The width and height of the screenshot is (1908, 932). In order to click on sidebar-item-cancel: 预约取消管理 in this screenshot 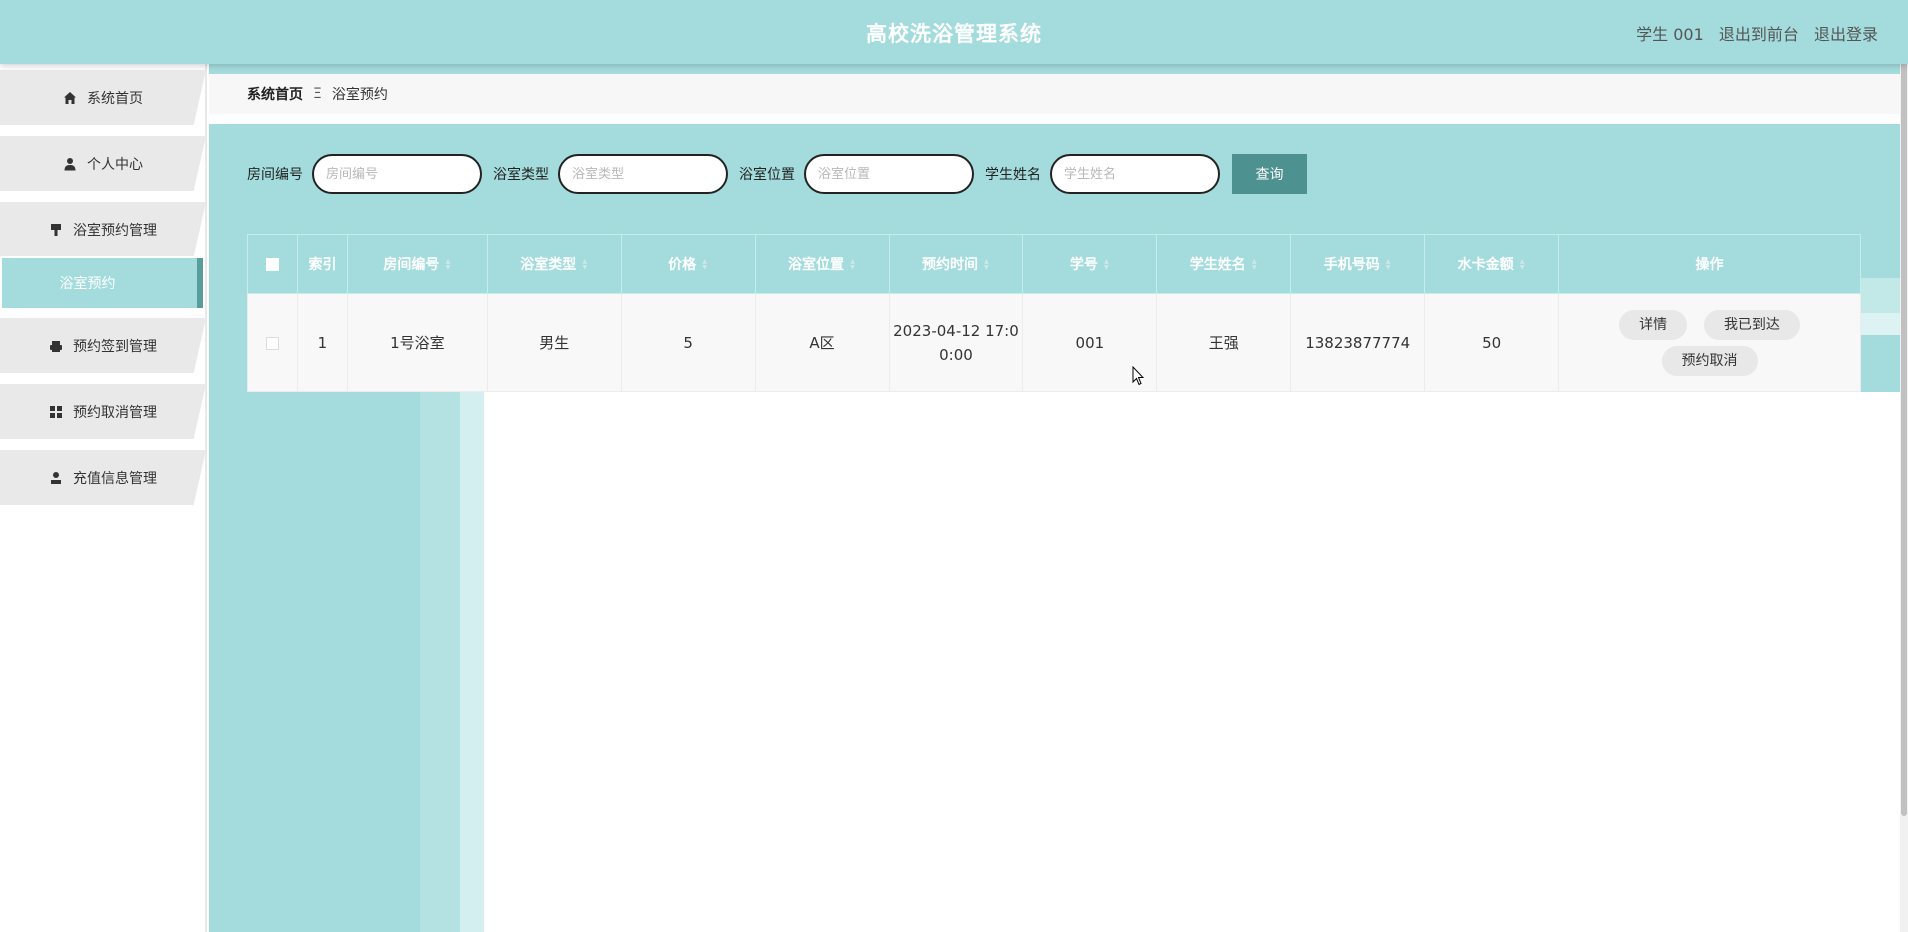, I will do `click(103, 411)`.